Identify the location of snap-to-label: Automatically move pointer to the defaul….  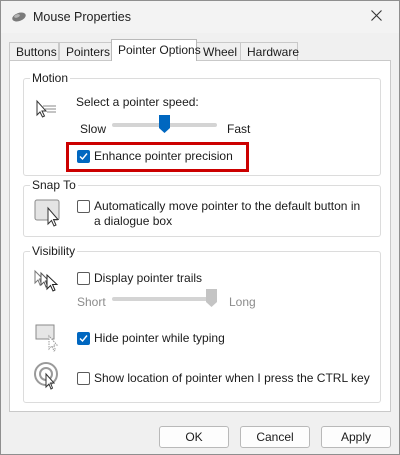
(227, 213).